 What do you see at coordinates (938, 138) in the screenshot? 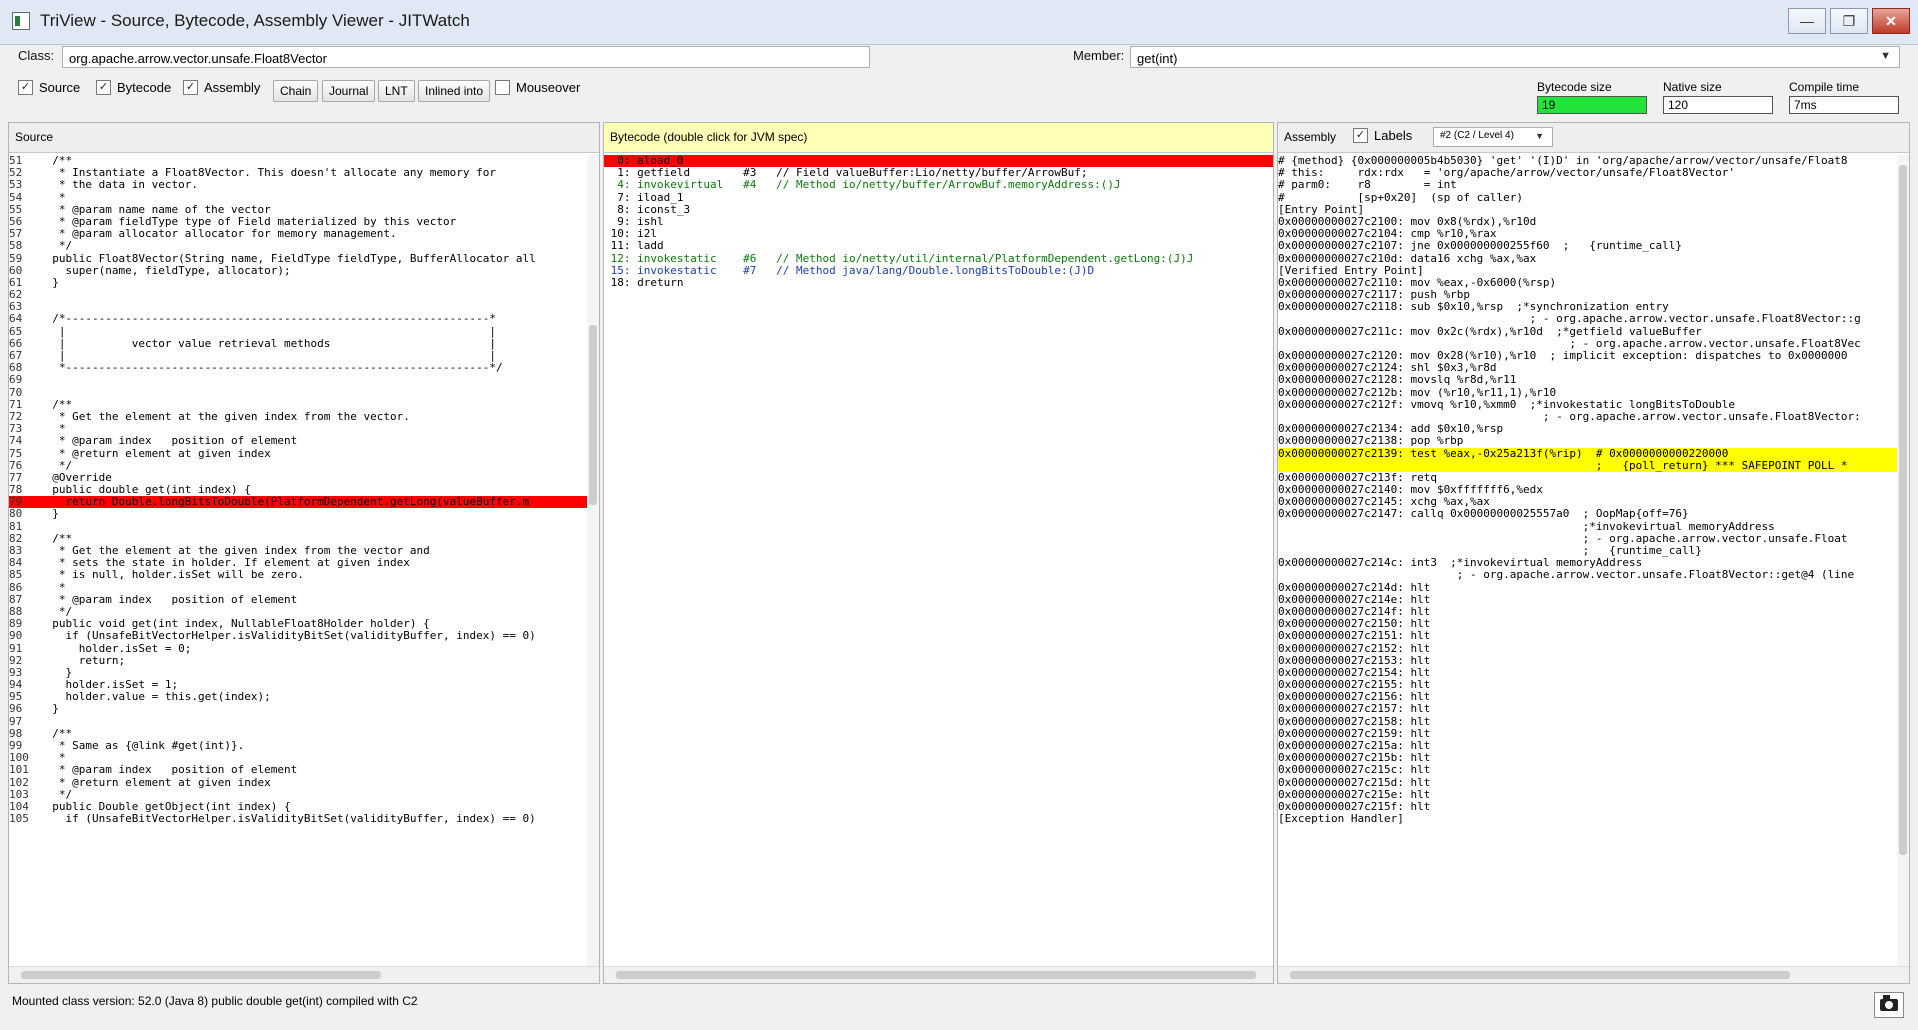
I see `bytecode-panel-header: Bytecode (double click for JVM spec)` at bounding box center [938, 138].